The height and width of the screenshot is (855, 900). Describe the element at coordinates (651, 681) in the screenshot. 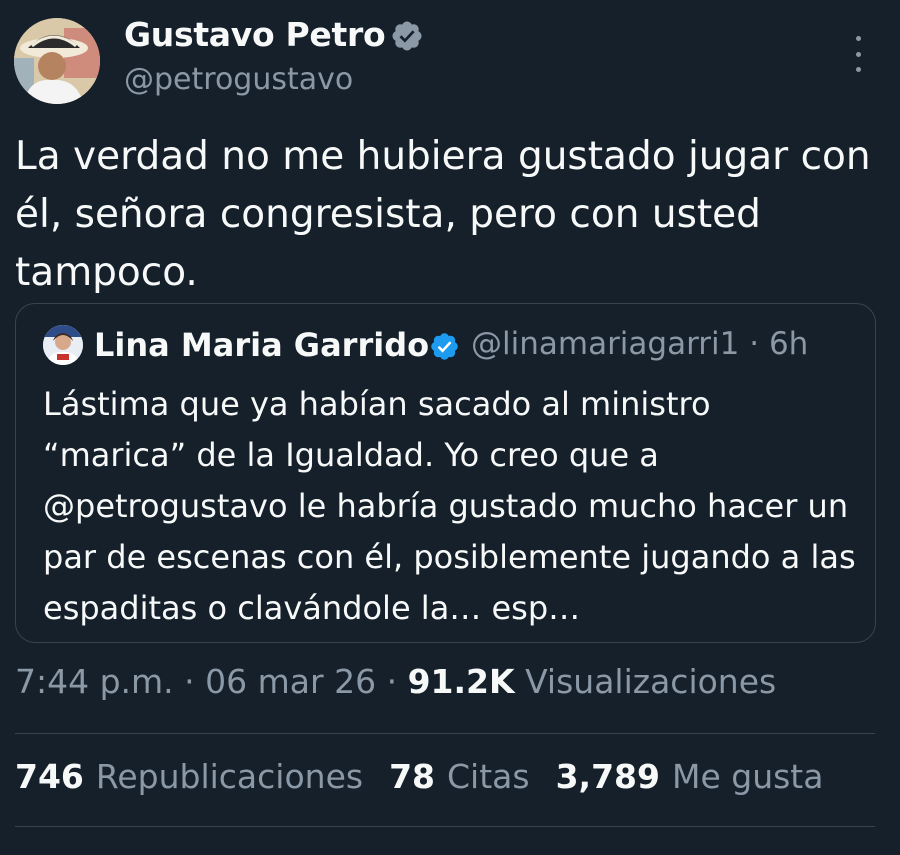

I see `views-label: Visualizaciones` at that location.